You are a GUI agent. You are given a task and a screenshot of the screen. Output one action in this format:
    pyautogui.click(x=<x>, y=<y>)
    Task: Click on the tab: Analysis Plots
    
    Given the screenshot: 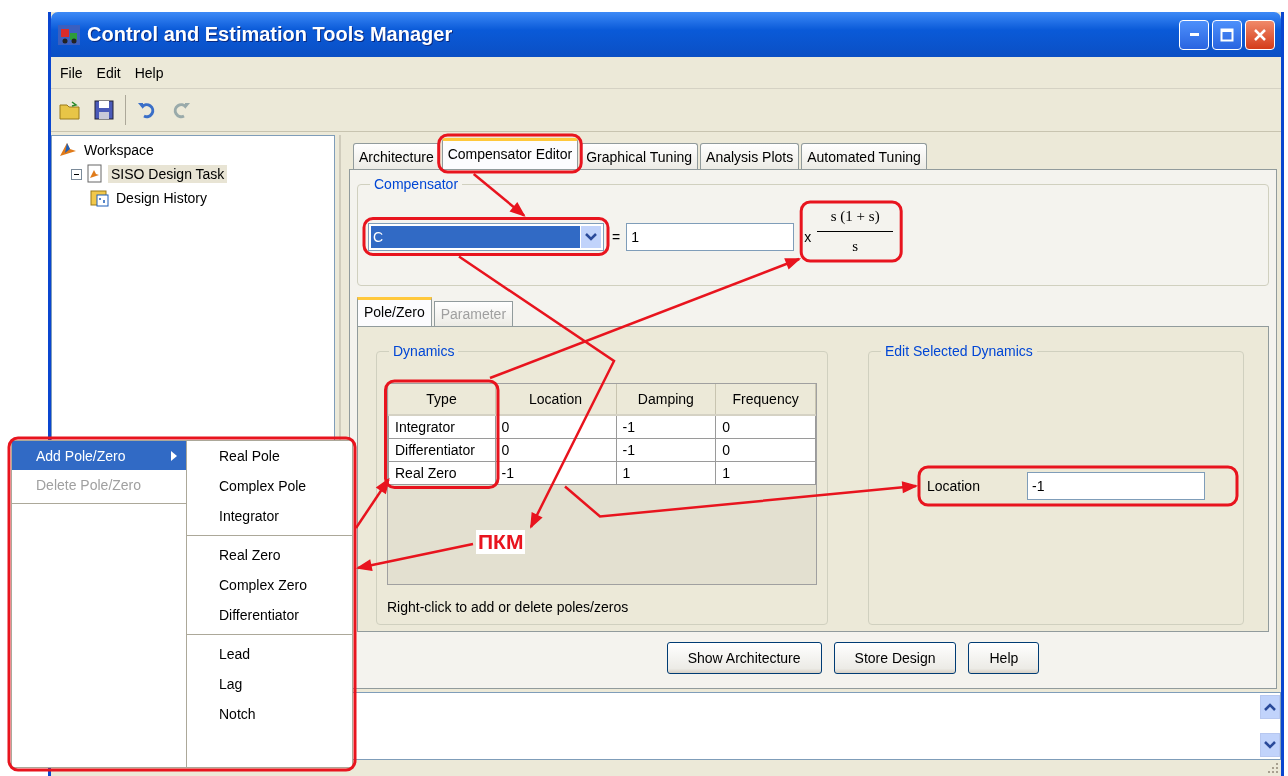 What is the action you would take?
    pyautogui.click(x=750, y=156)
    